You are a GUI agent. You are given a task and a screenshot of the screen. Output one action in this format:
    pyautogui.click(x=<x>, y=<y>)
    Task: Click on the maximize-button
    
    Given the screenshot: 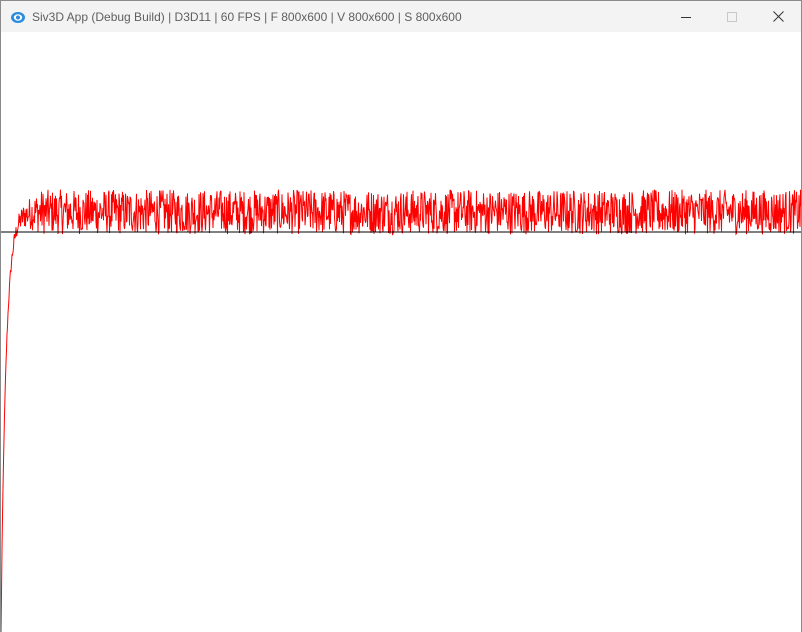 What is the action you would take?
    pyautogui.click(x=732, y=16)
    